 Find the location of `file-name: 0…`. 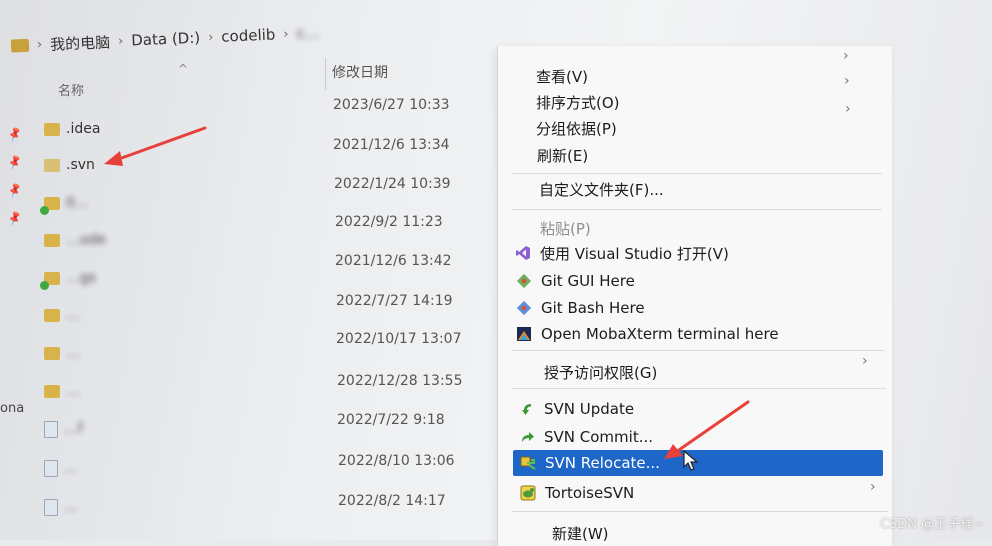

file-name: 0… is located at coordinates (77, 203).